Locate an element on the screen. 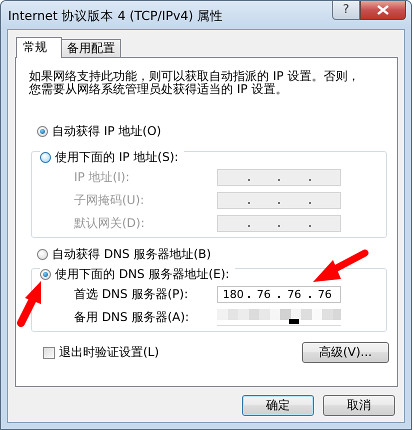  dialog-button: 取消 is located at coordinates (359, 405).